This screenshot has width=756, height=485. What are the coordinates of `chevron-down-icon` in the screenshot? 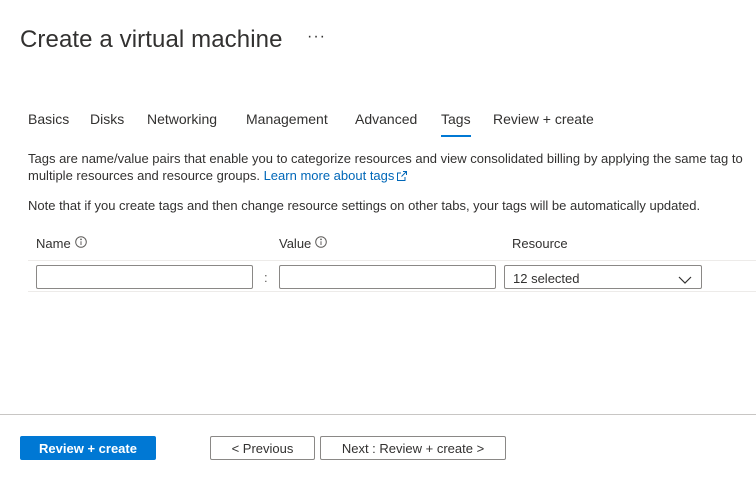 It's located at (685, 281).